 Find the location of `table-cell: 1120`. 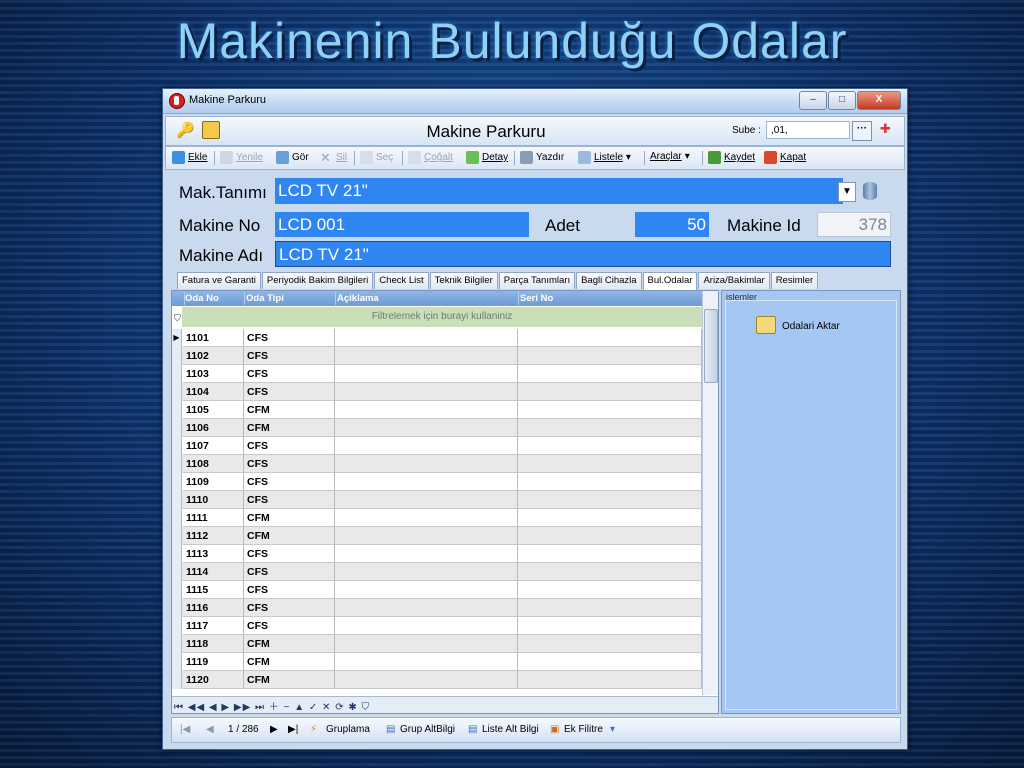

table-cell: 1120 is located at coordinates (213, 680).